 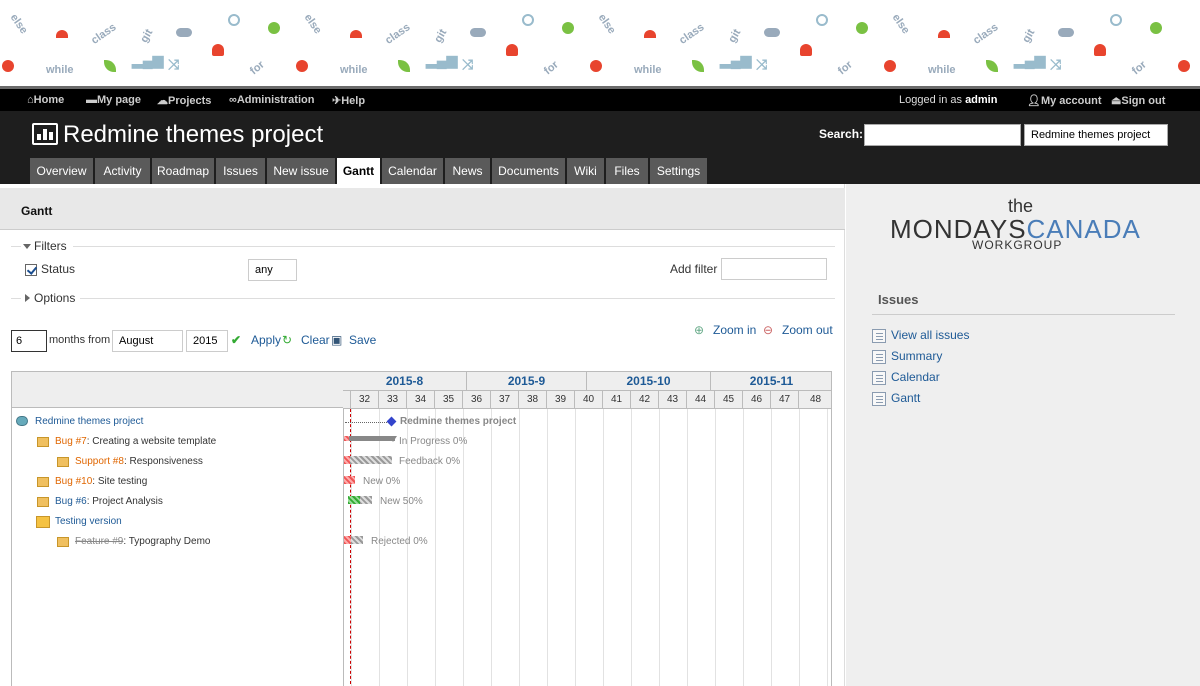 I want to click on sidebar-link: Calendar, so click(x=915, y=377).